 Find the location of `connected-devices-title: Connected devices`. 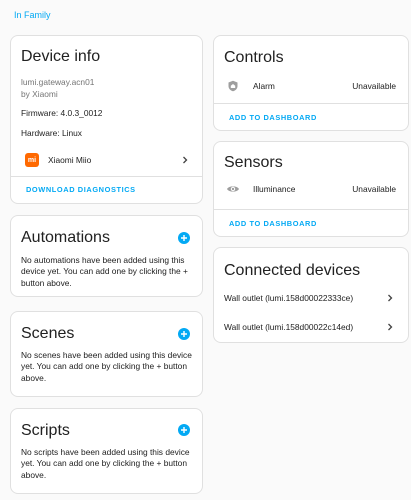

connected-devices-title: Connected devices is located at coordinates (292, 270).